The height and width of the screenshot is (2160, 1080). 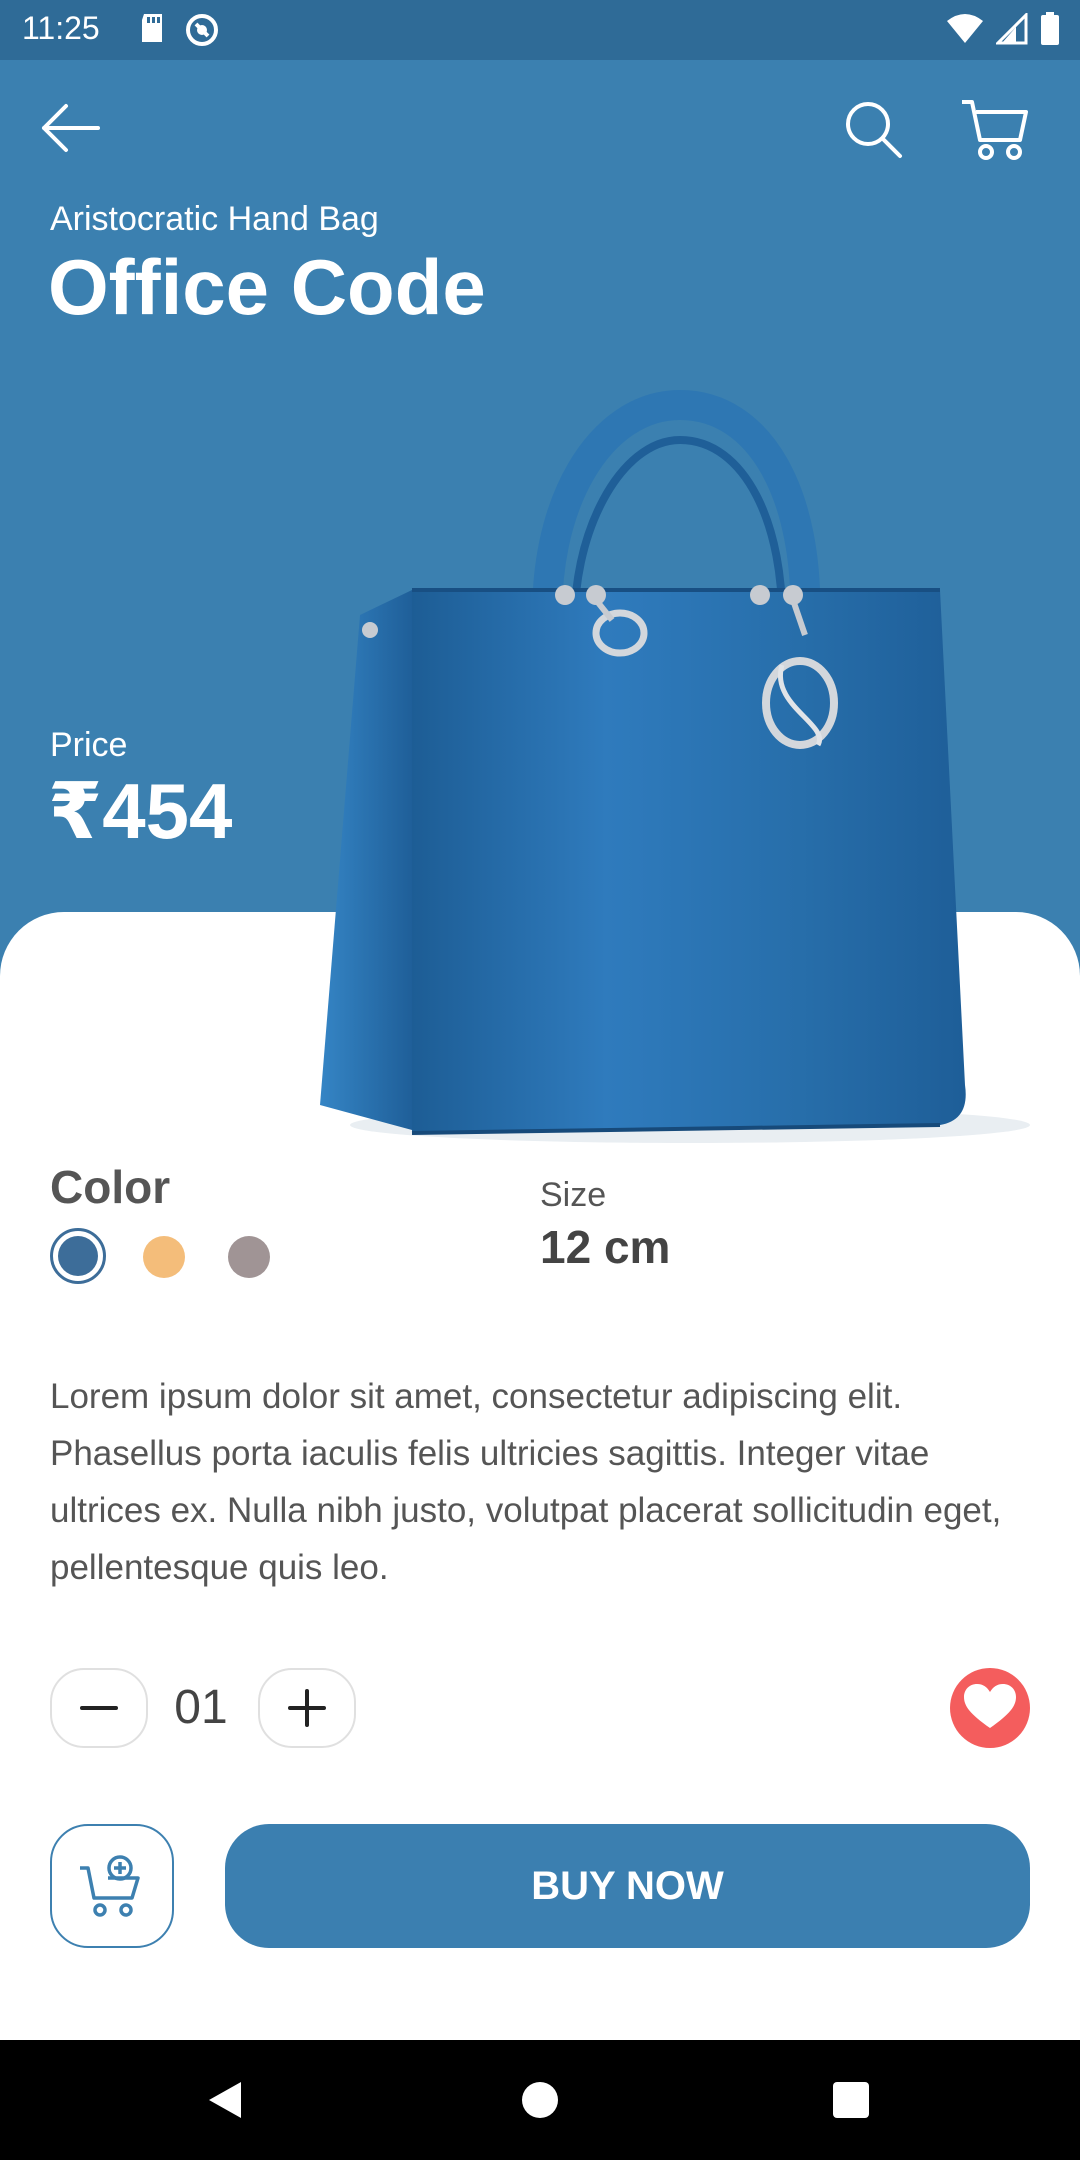 I want to click on search-button, so click(x=873, y=129).